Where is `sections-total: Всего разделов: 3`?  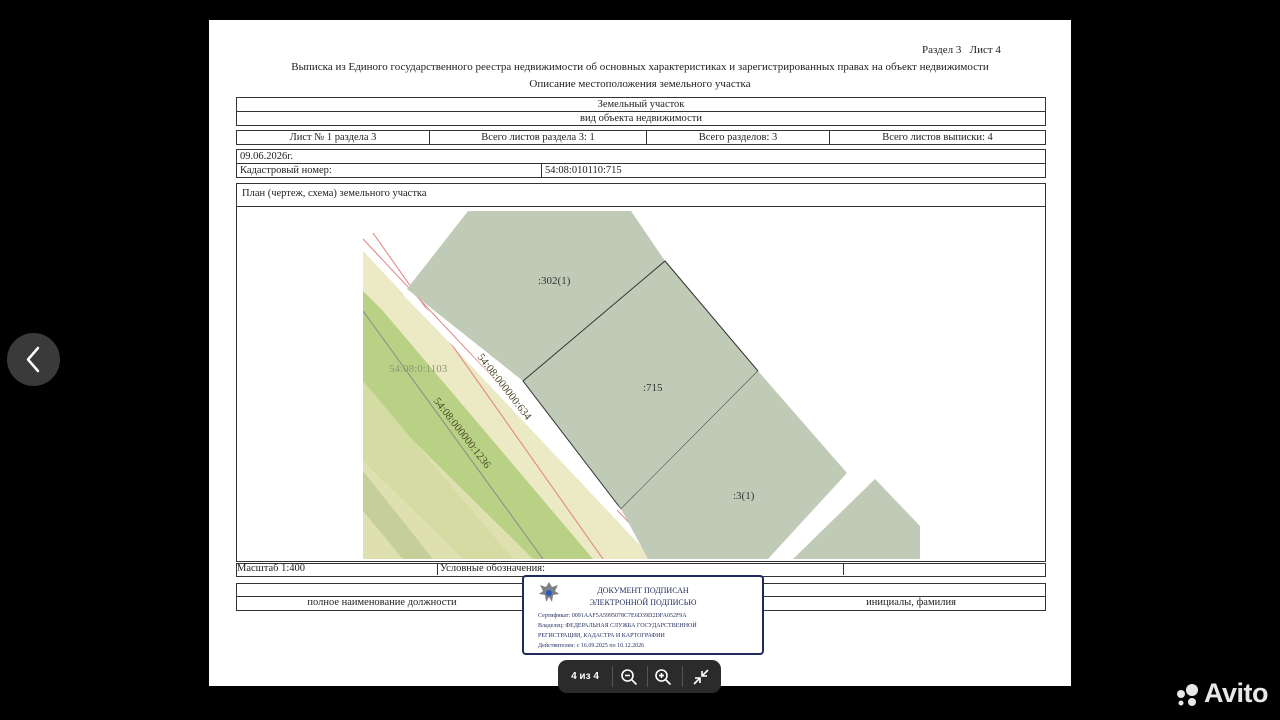
sections-total: Всего разделов: 3 is located at coordinates (738, 137).